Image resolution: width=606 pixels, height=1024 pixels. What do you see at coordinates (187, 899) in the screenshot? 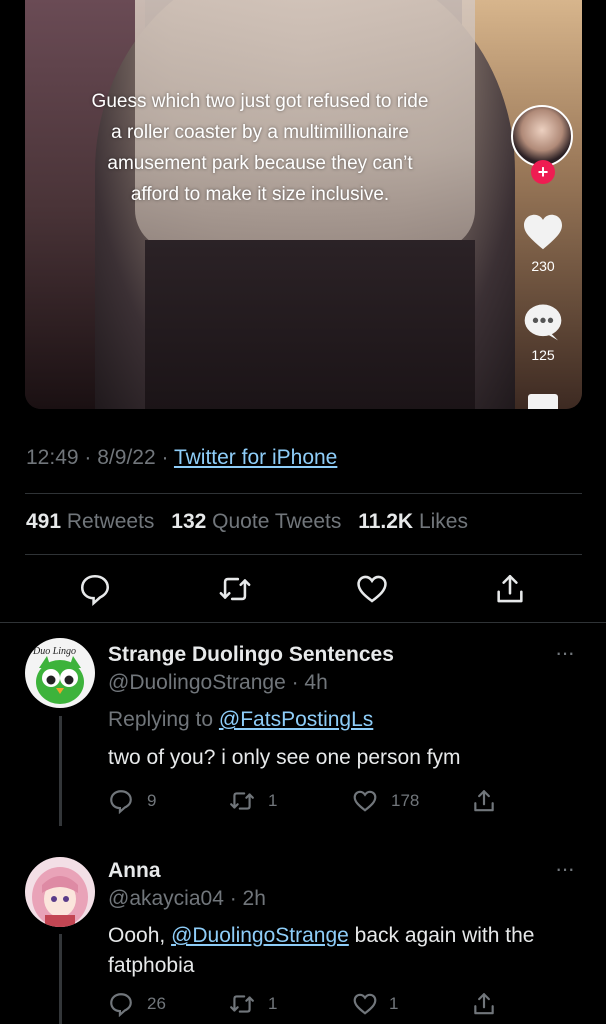
I see `reply-author-handle: @akaycia04 · 2h` at bounding box center [187, 899].